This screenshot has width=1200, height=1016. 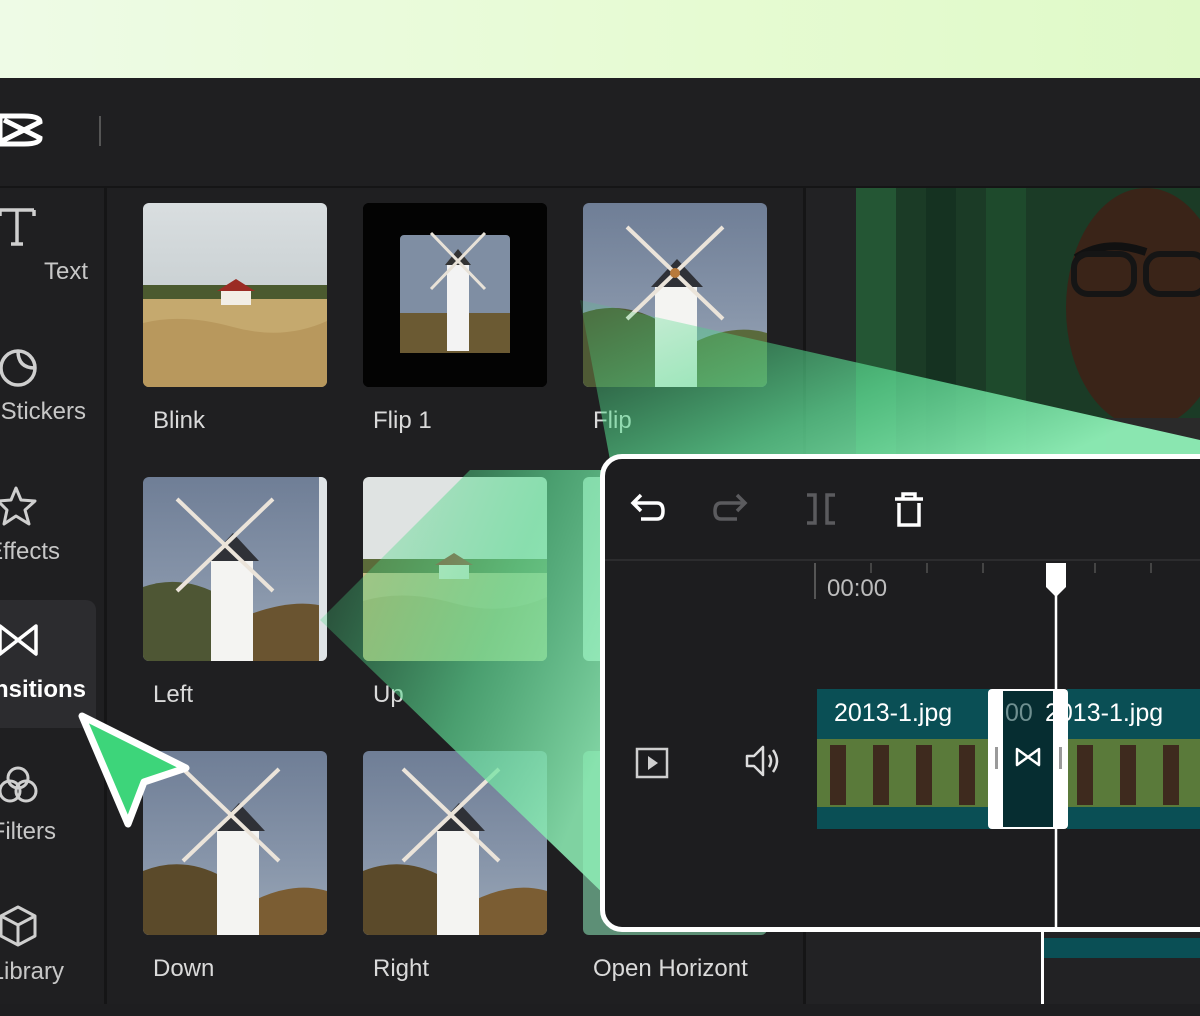 What do you see at coordinates (100, 131) in the screenshot?
I see `topbar-divider` at bounding box center [100, 131].